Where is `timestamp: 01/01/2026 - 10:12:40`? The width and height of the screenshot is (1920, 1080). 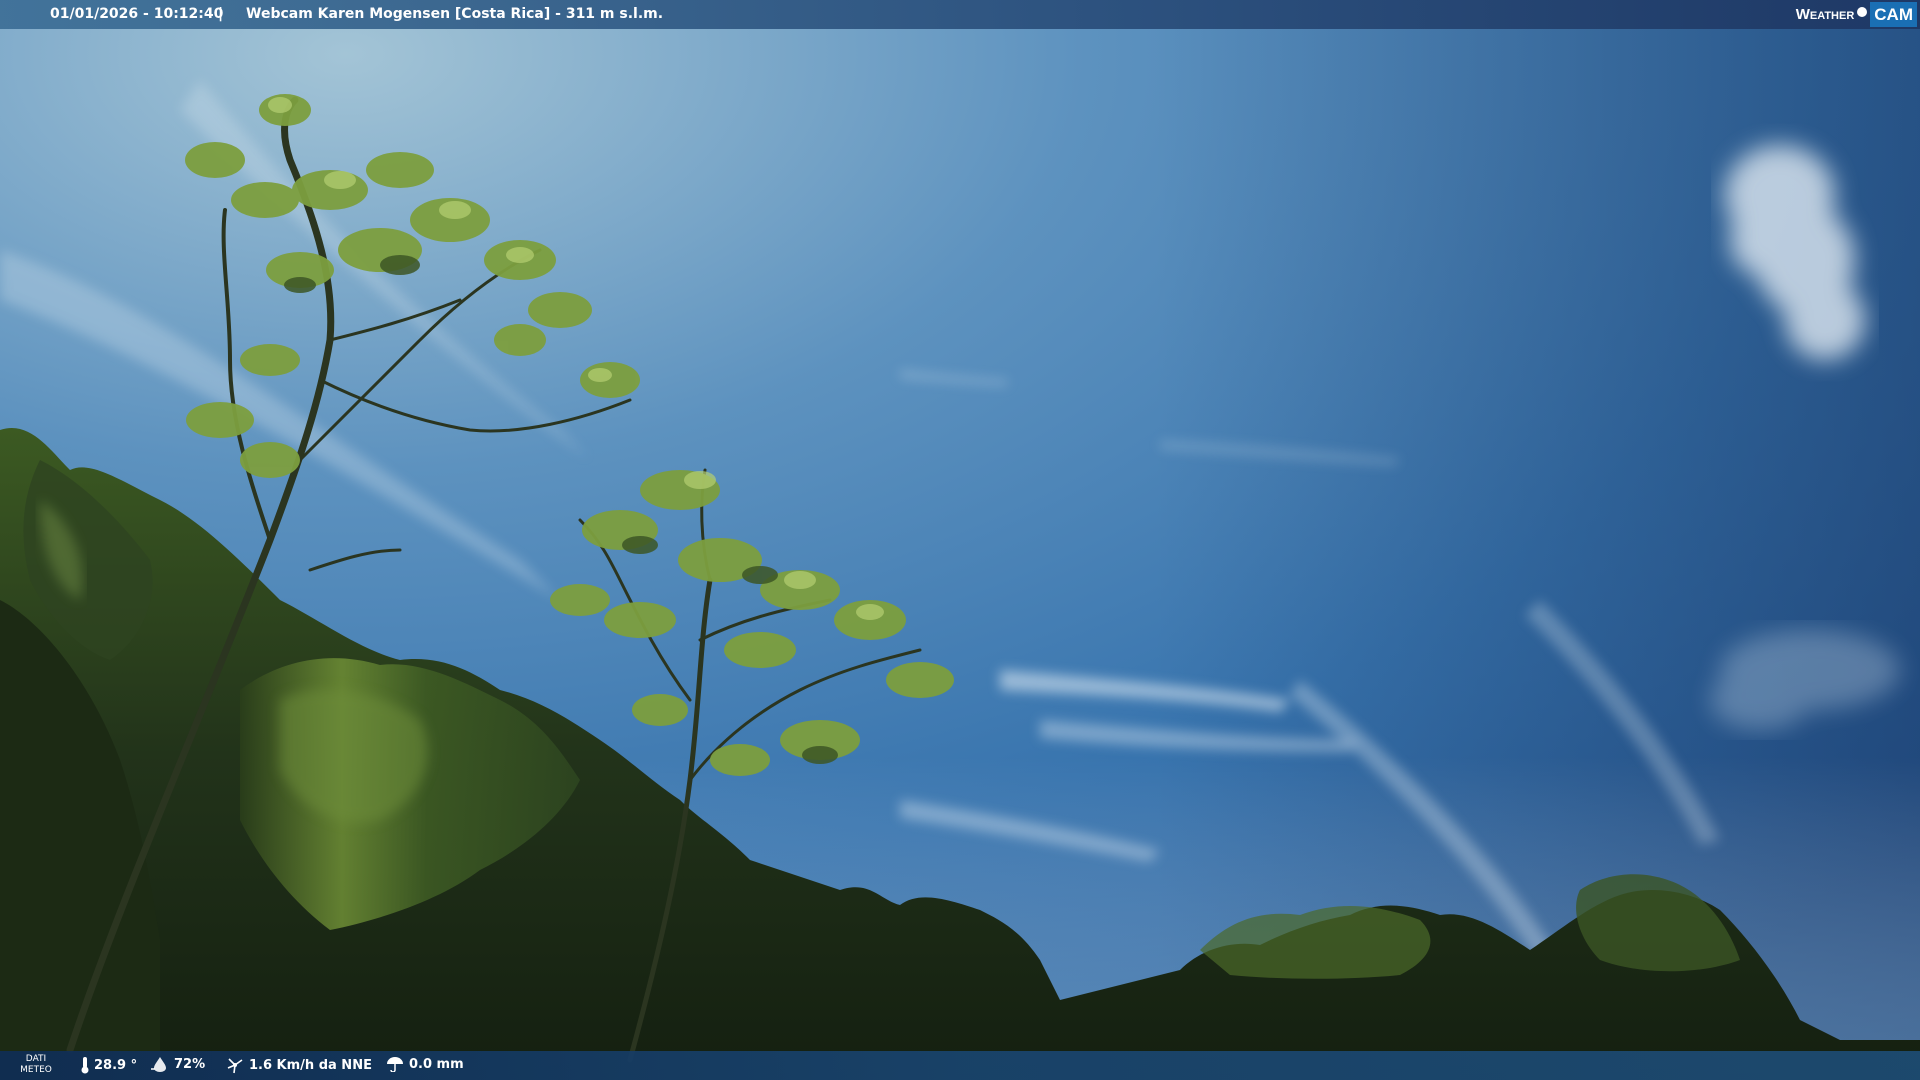 timestamp: 01/01/2026 - 10:12:40 is located at coordinates (137, 14).